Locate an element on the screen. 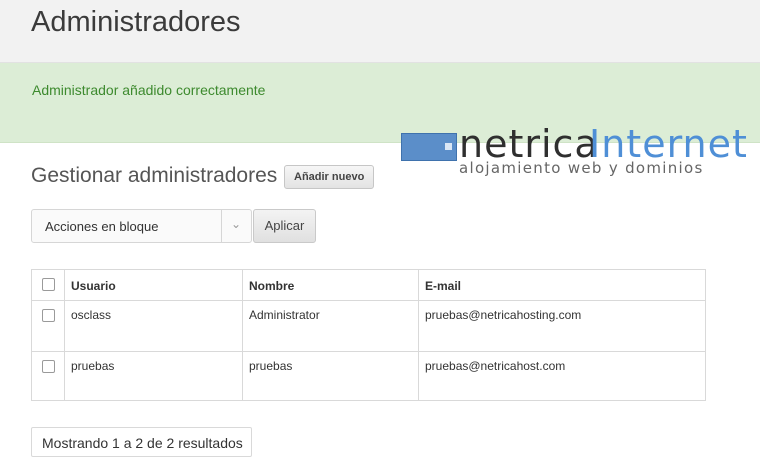  apply-button: Aplicar is located at coordinates (284, 226).